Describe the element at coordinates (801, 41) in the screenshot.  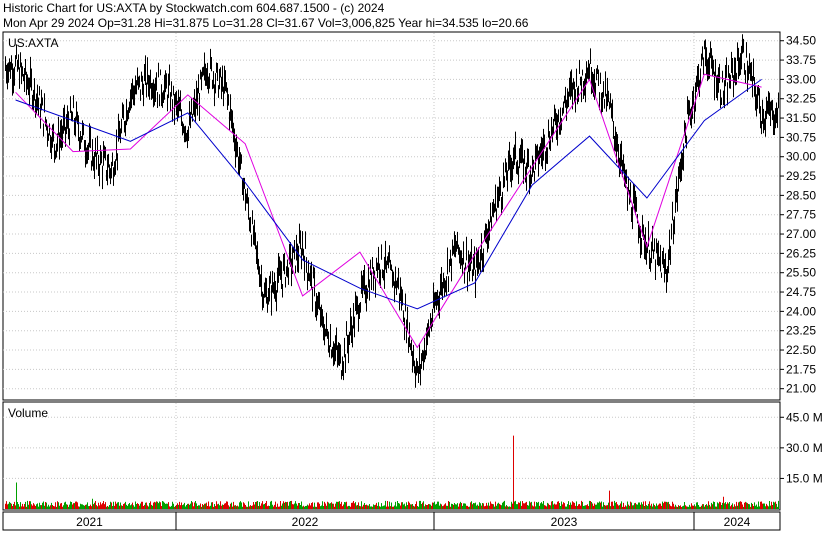
I see `price-tick-label: 34.50` at that location.